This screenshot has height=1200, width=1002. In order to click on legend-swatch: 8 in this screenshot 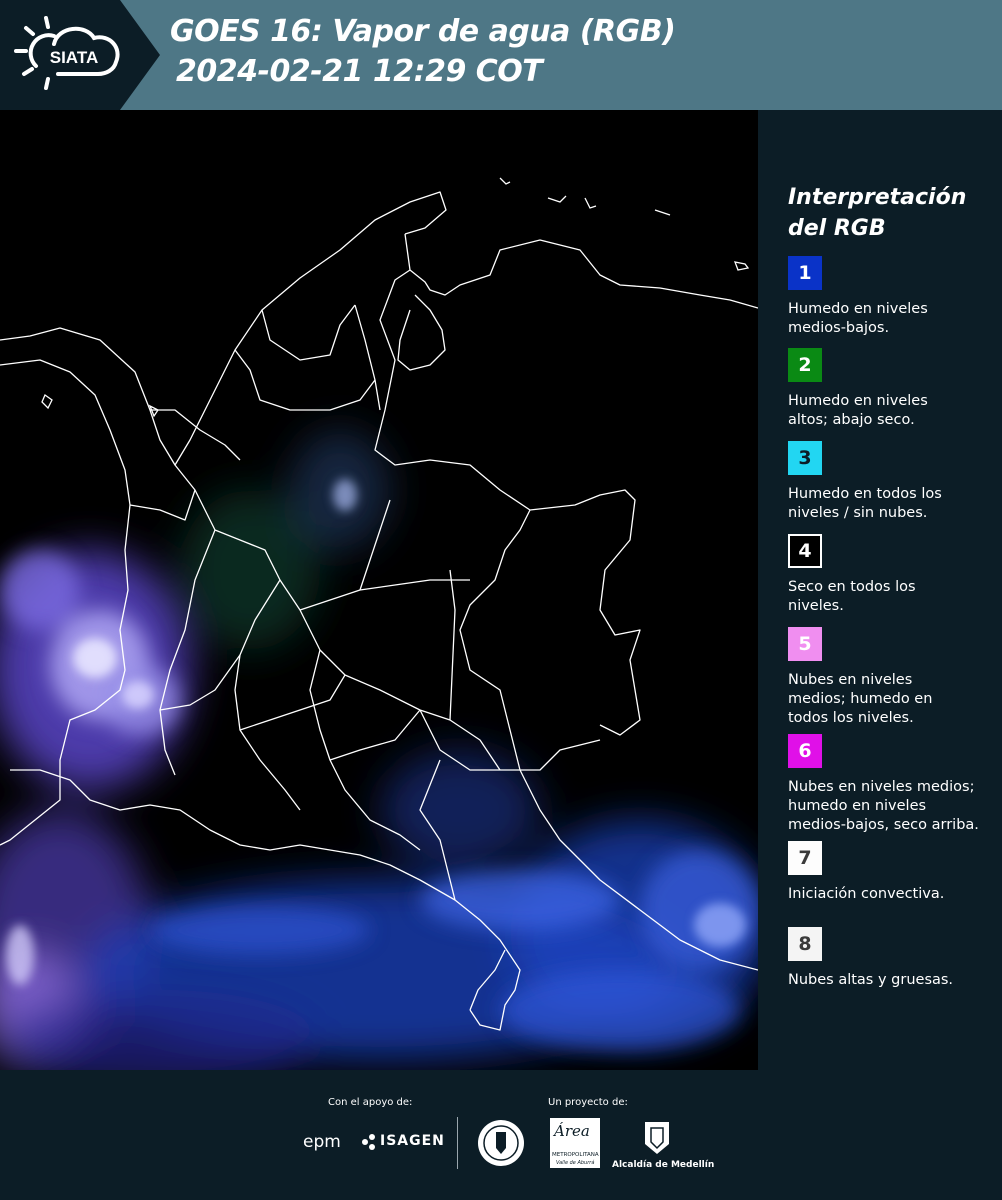, I will do `click(805, 944)`.